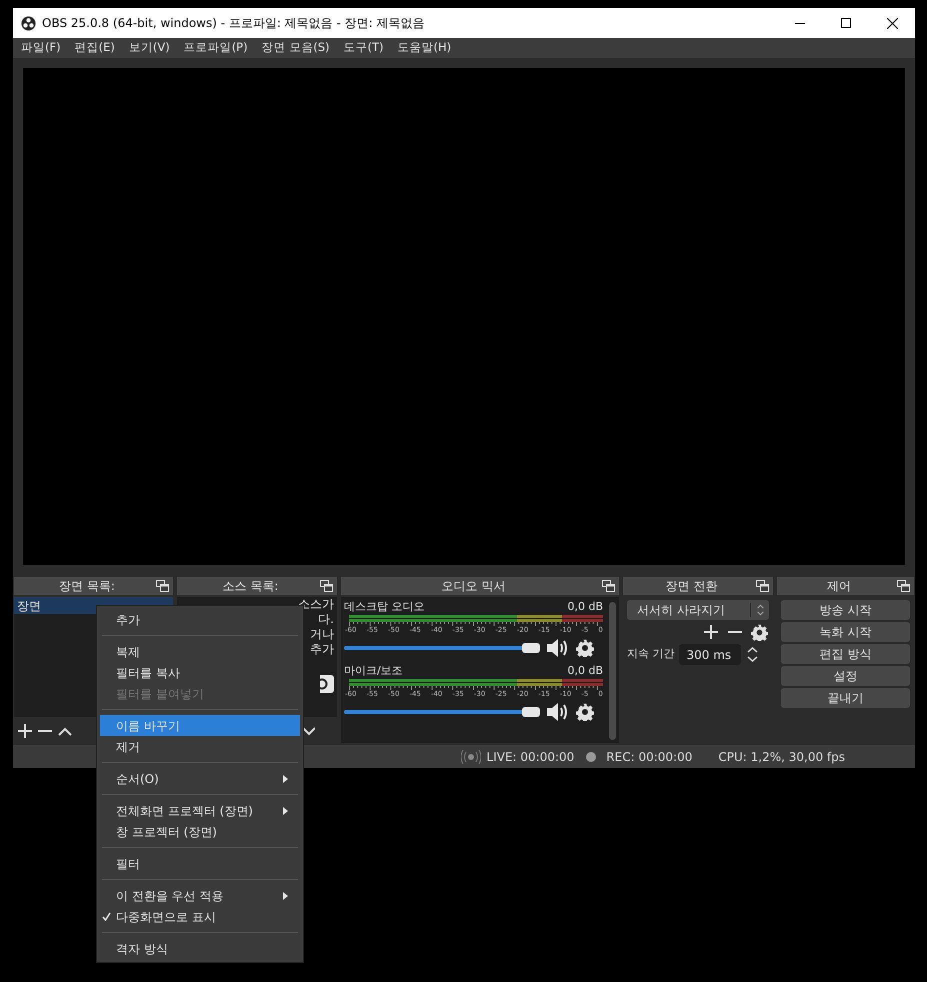 This screenshot has height=982, width=927. What do you see at coordinates (200, 831) in the screenshot?
I see `menu-item: 창 프로젝터 (장면)` at bounding box center [200, 831].